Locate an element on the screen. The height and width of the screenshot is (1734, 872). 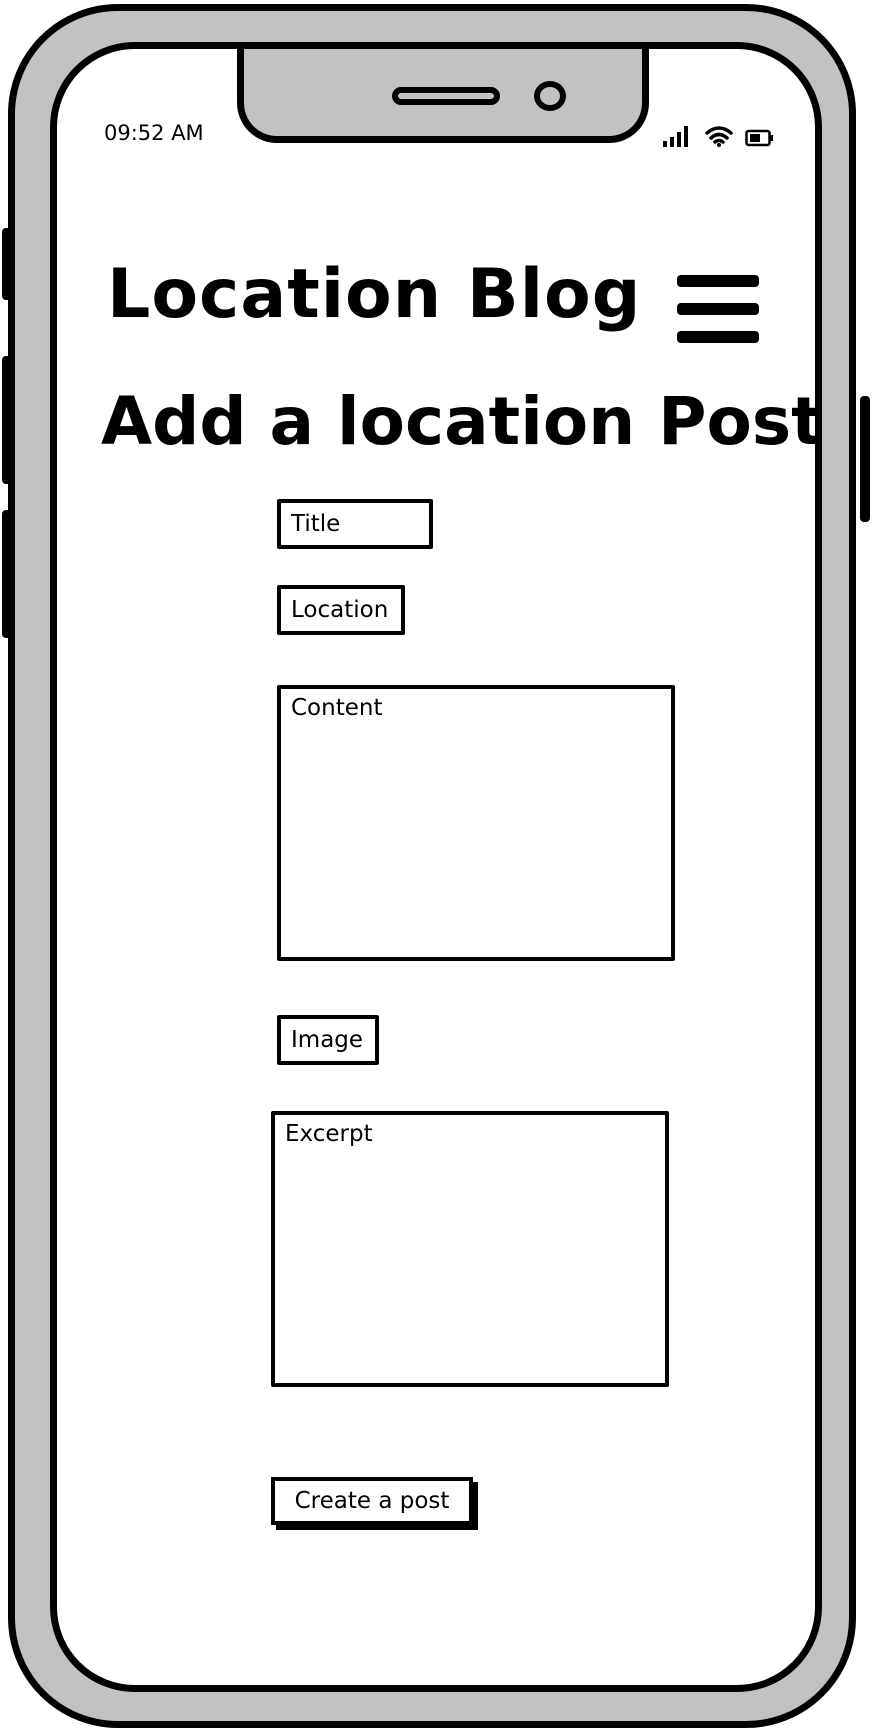
location-input is located at coordinates (341, 610).